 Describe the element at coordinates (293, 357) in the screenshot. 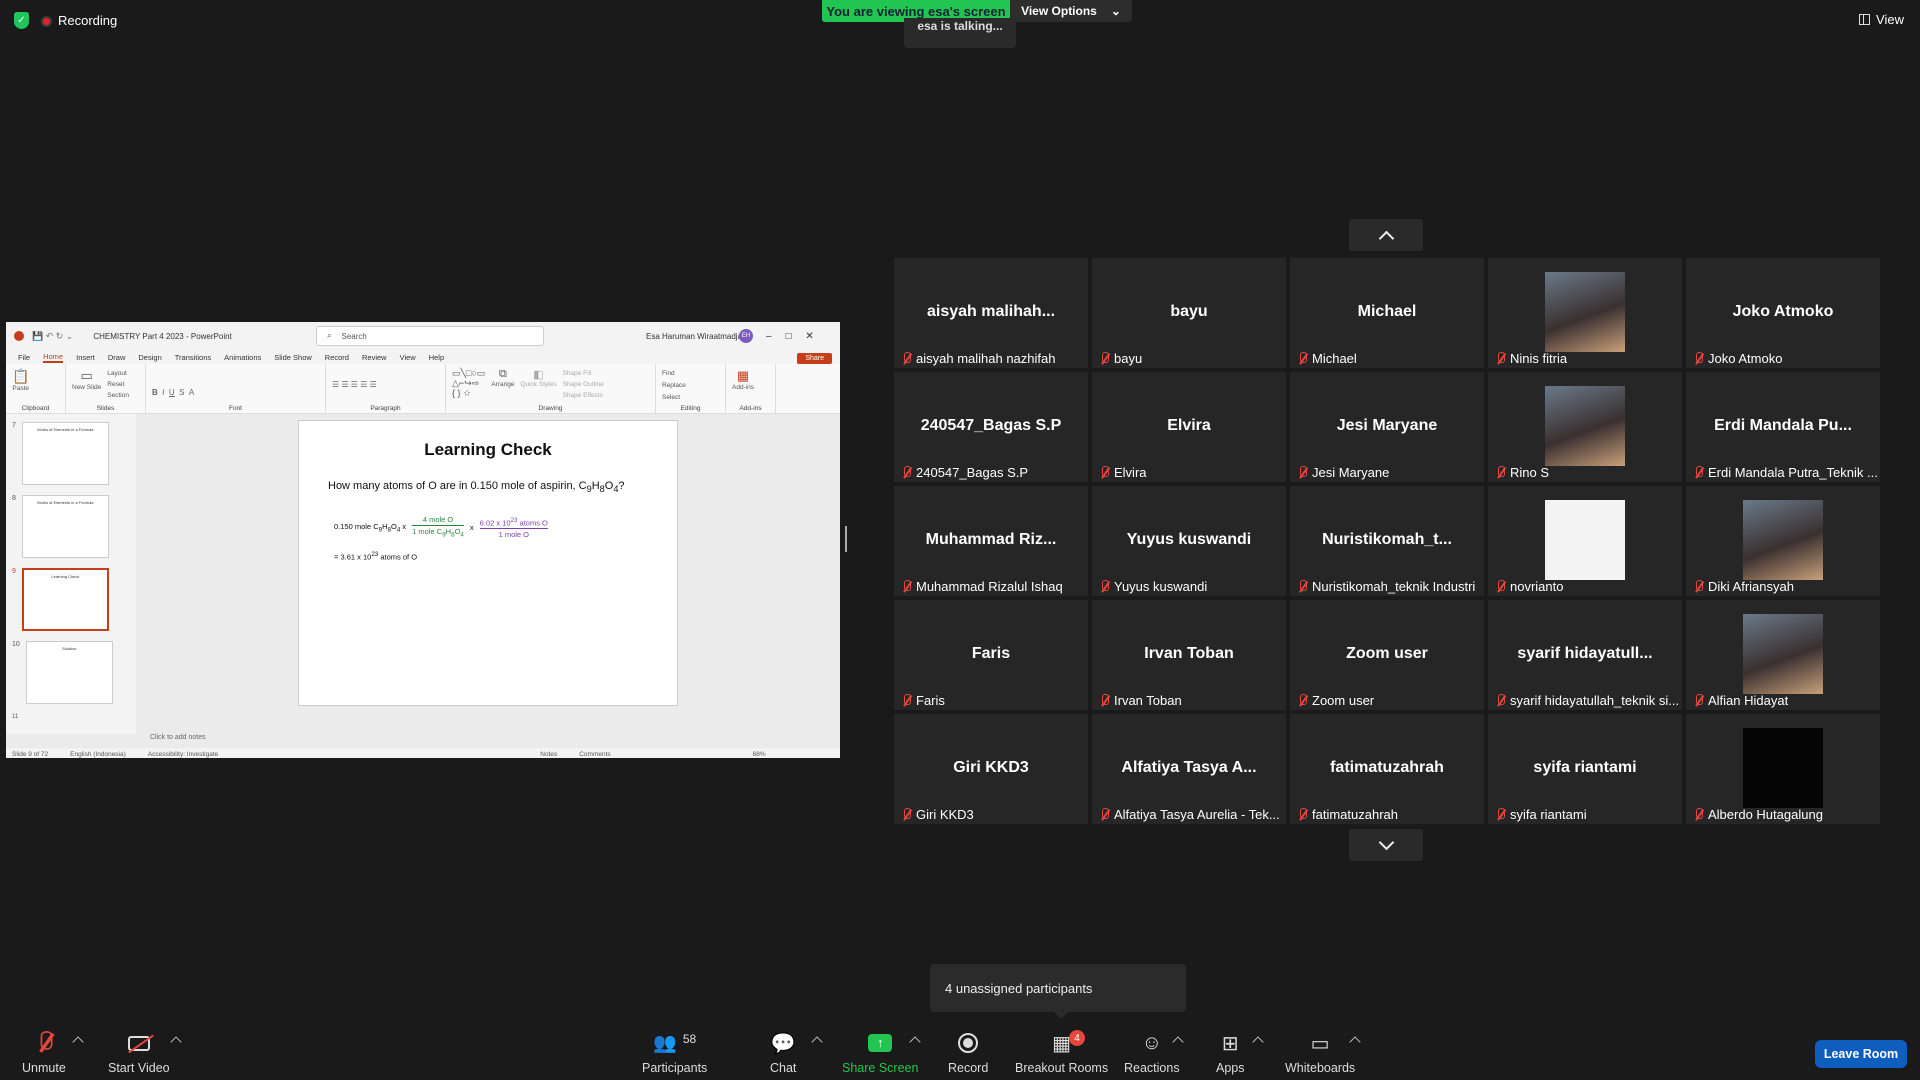

I see `ppt-tab-slide-show: Slide Show` at that location.